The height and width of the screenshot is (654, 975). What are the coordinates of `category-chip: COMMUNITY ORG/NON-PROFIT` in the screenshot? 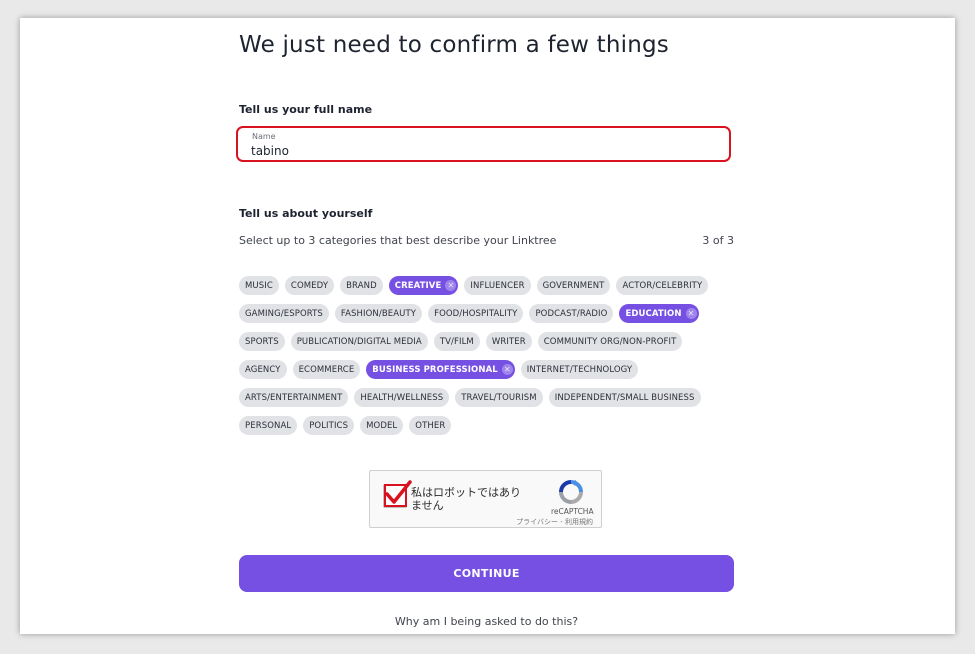 It's located at (610, 341).